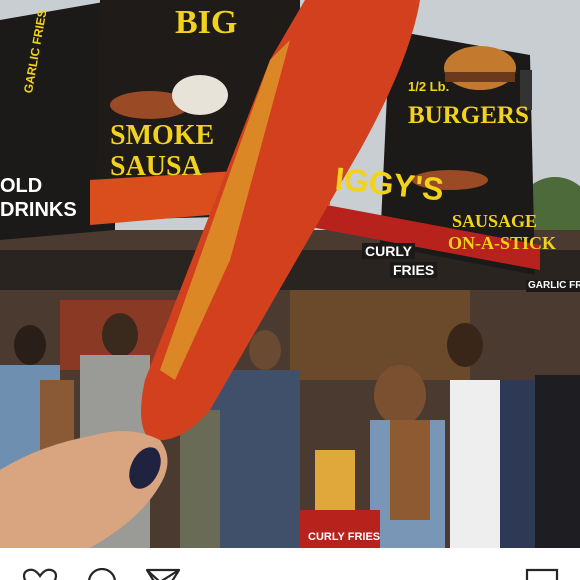  Describe the element at coordinates (40, 574) in the screenshot. I see `heart-icon` at that location.